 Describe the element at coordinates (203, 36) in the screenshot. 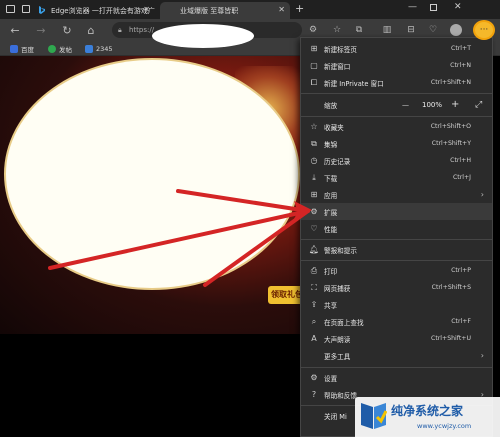

I see `redaction-blob` at that location.